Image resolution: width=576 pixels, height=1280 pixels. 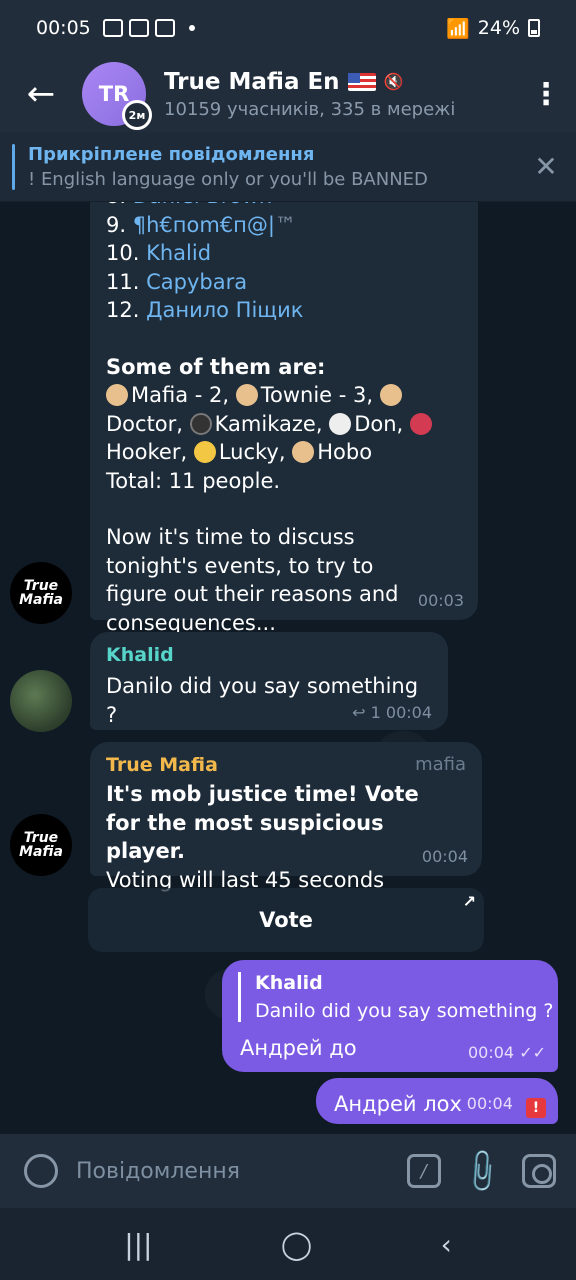 I want to click on camera-button, so click(x=539, y=1171).